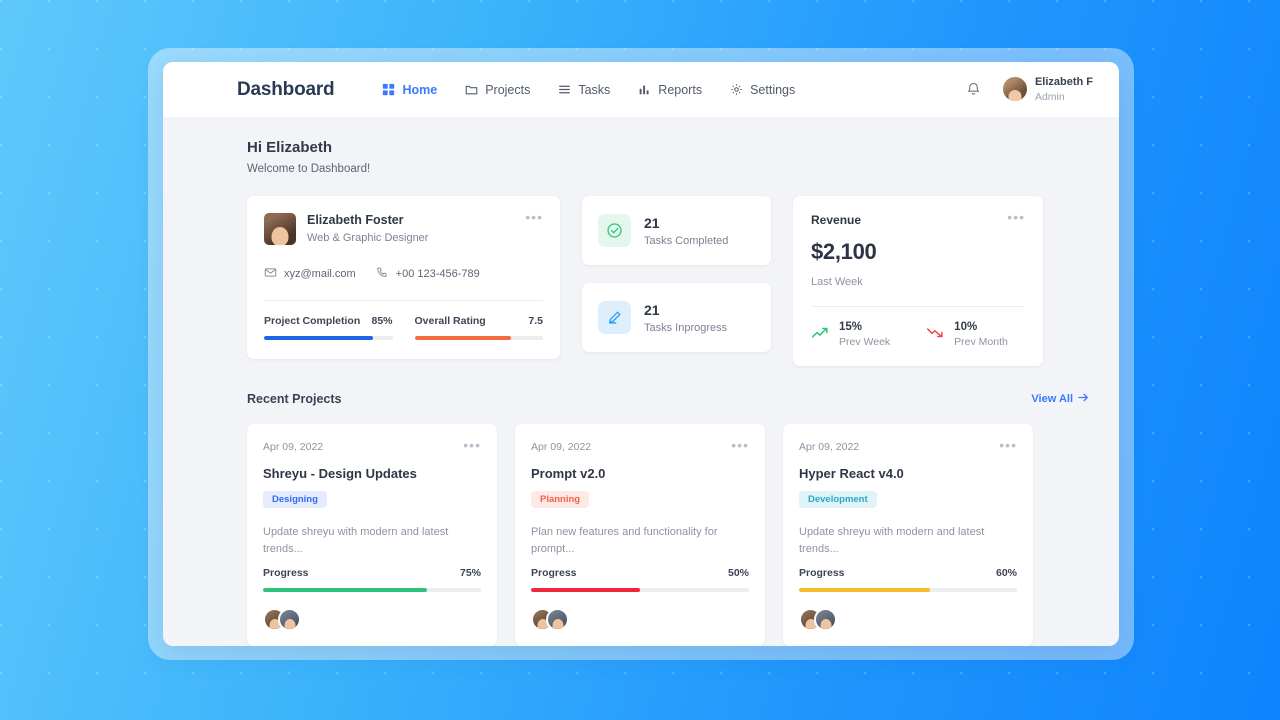 The width and height of the screenshot is (1280, 720). Describe the element at coordinates (973, 89) in the screenshot. I see `bell-icon` at that location.